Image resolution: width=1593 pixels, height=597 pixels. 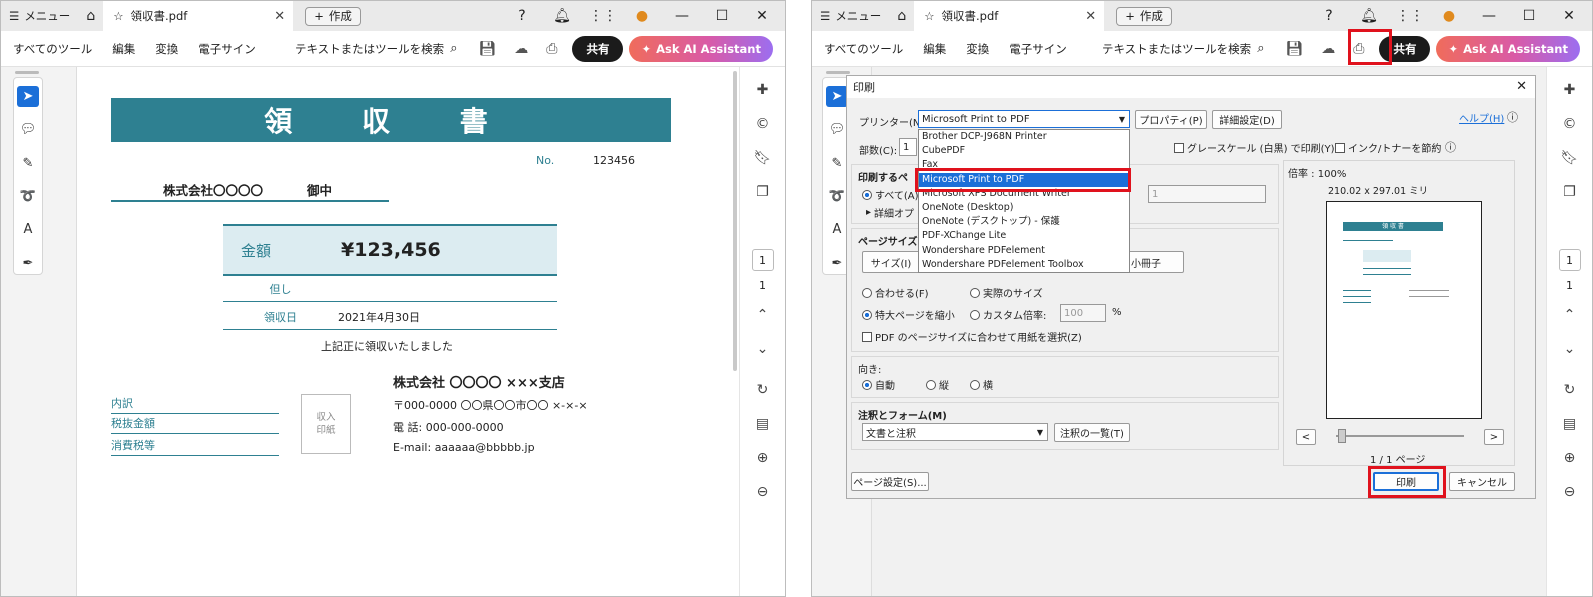 What do you see at coordinates (955, 432) in the screenshot?
I see `annotations-select: 文書と注釈 ▼` at bounding box center [955, 432].